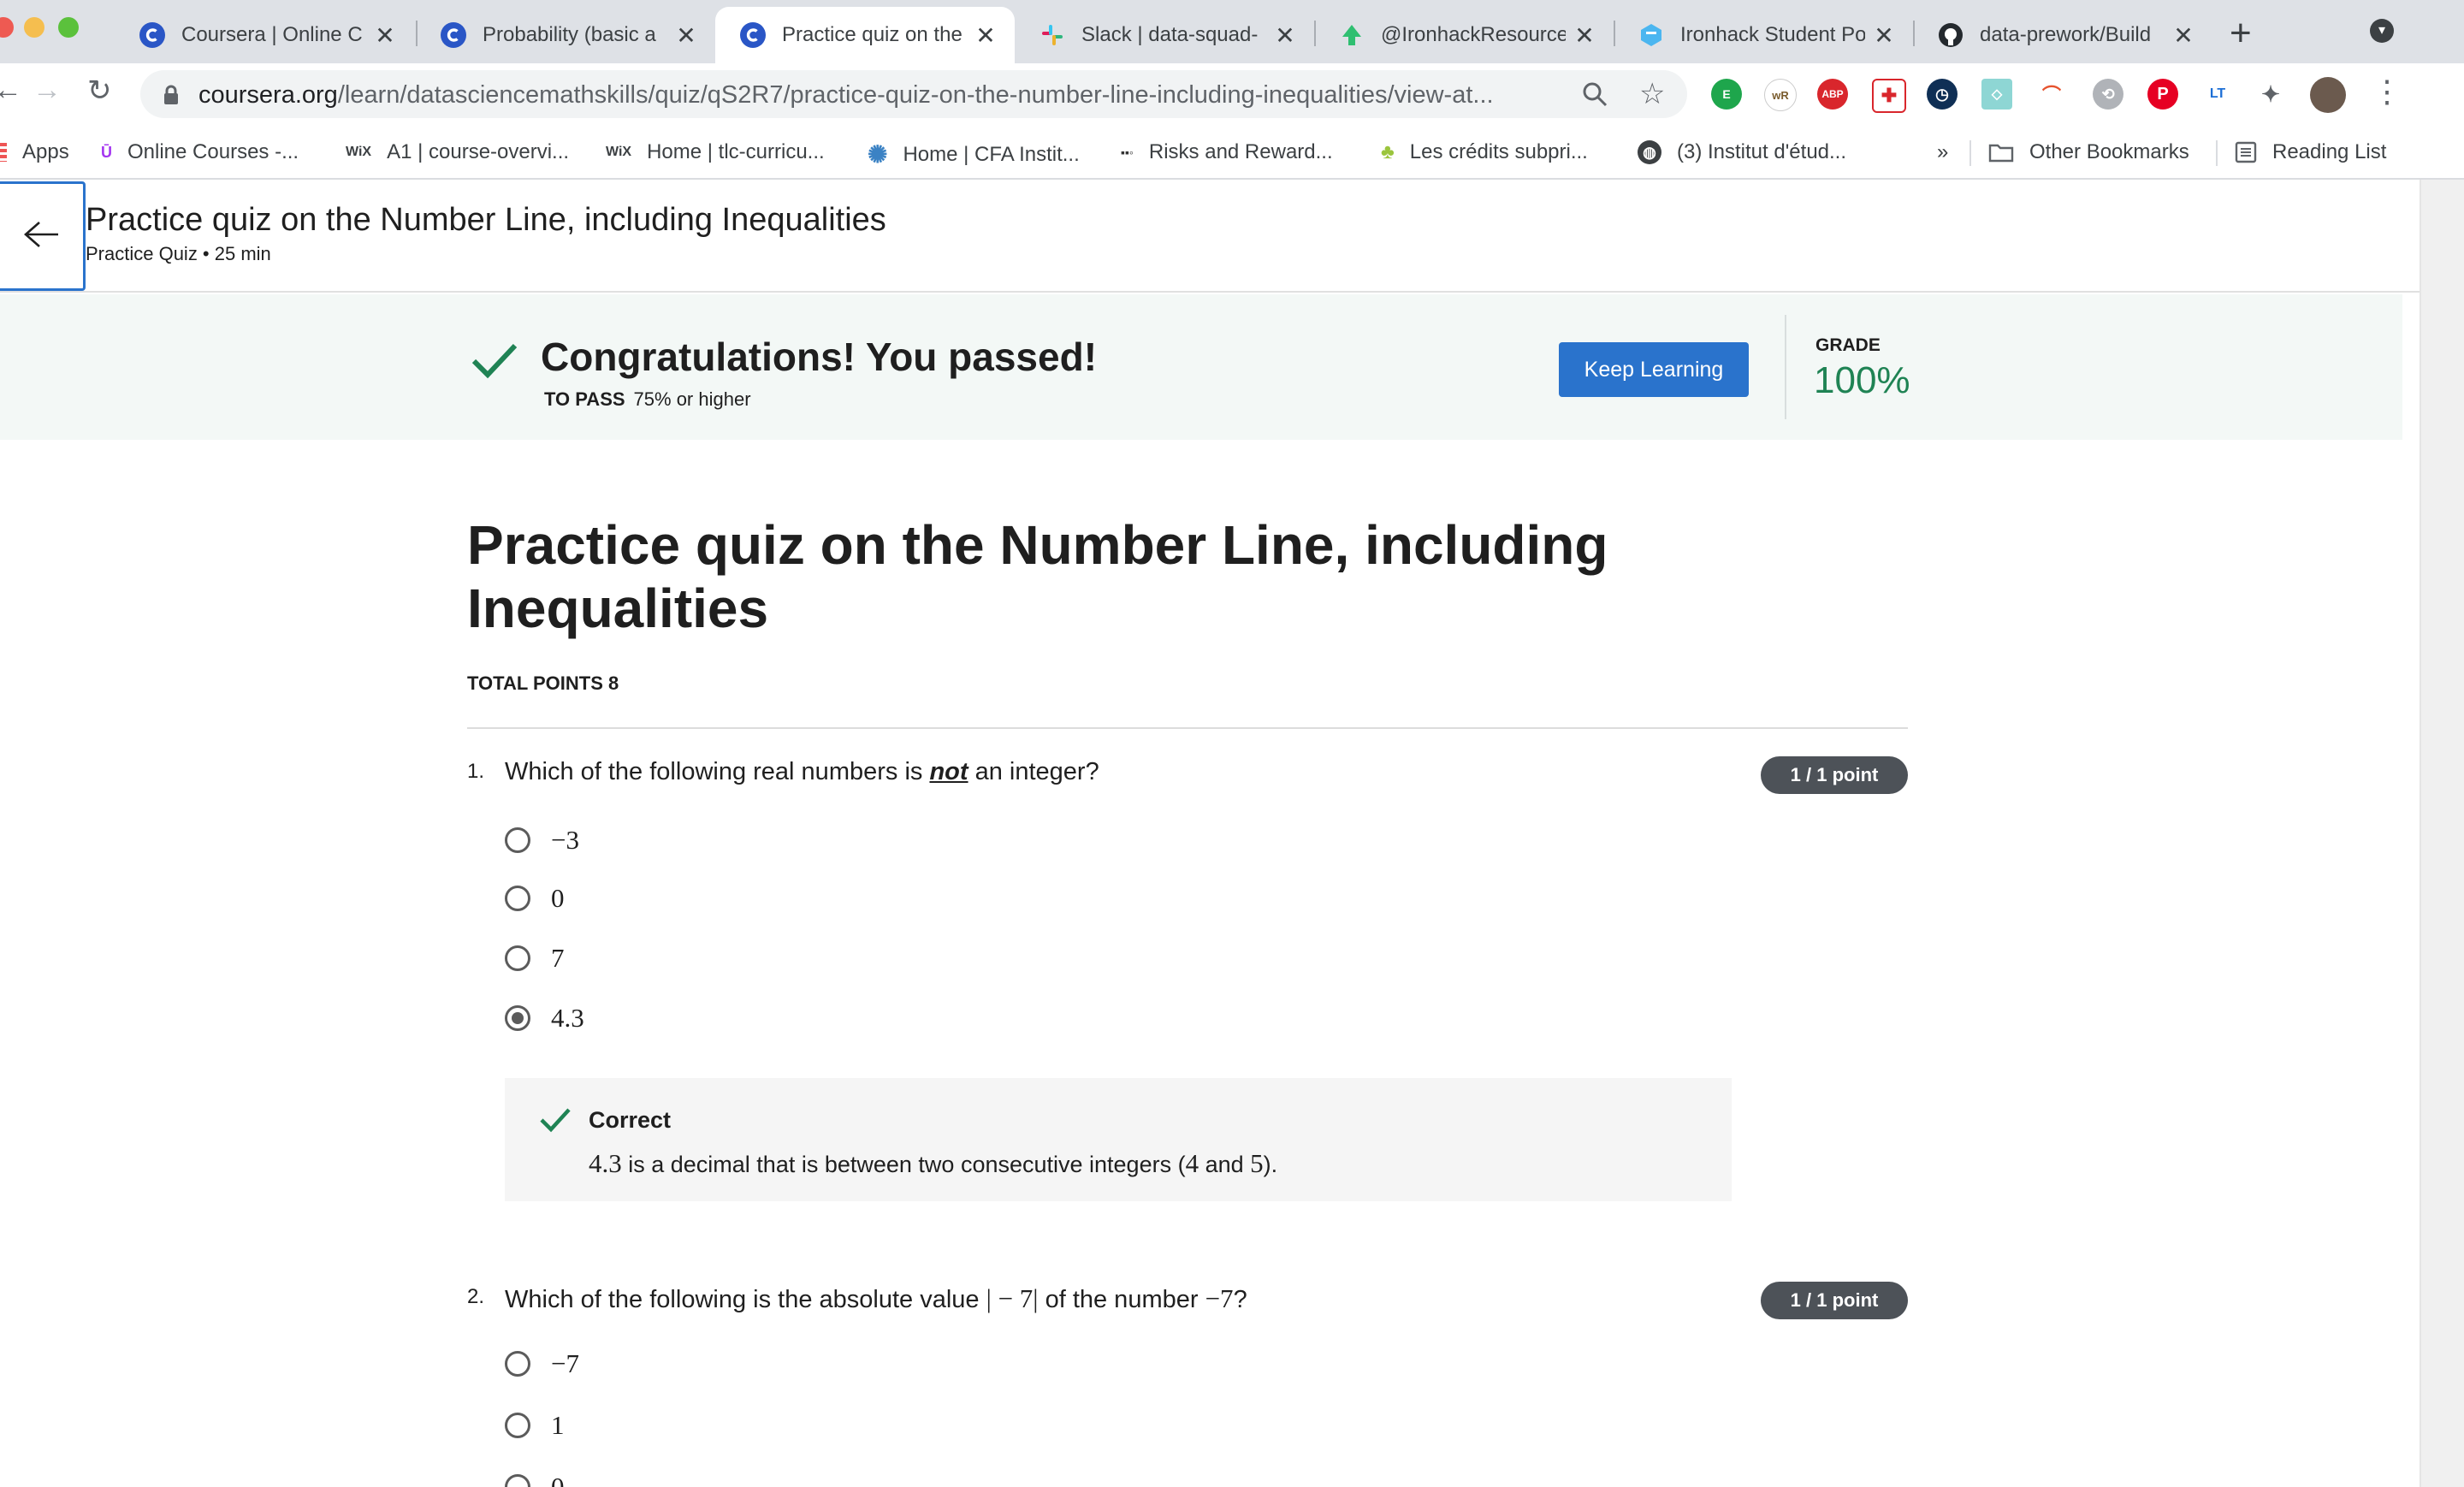  Describe the element at coordinates (2108, 94) in the screenshot. I see `grey-link-extension-icon: ⟲` at that location.